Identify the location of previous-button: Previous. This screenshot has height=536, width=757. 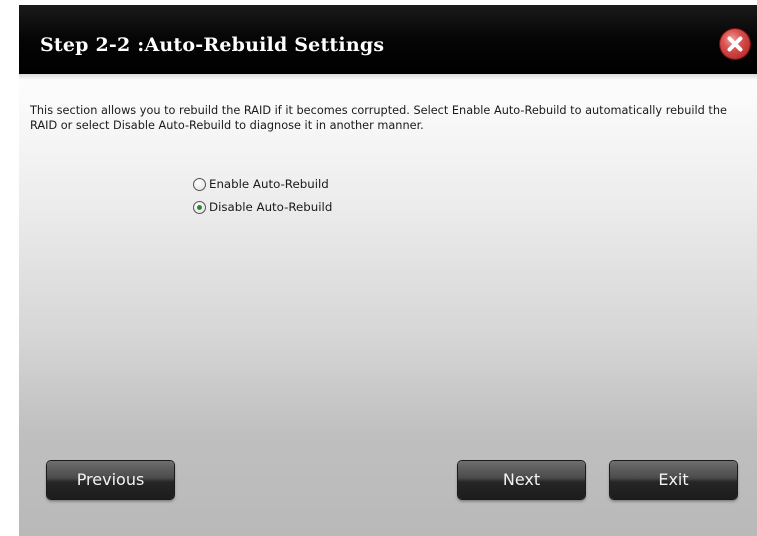
(110, 480).